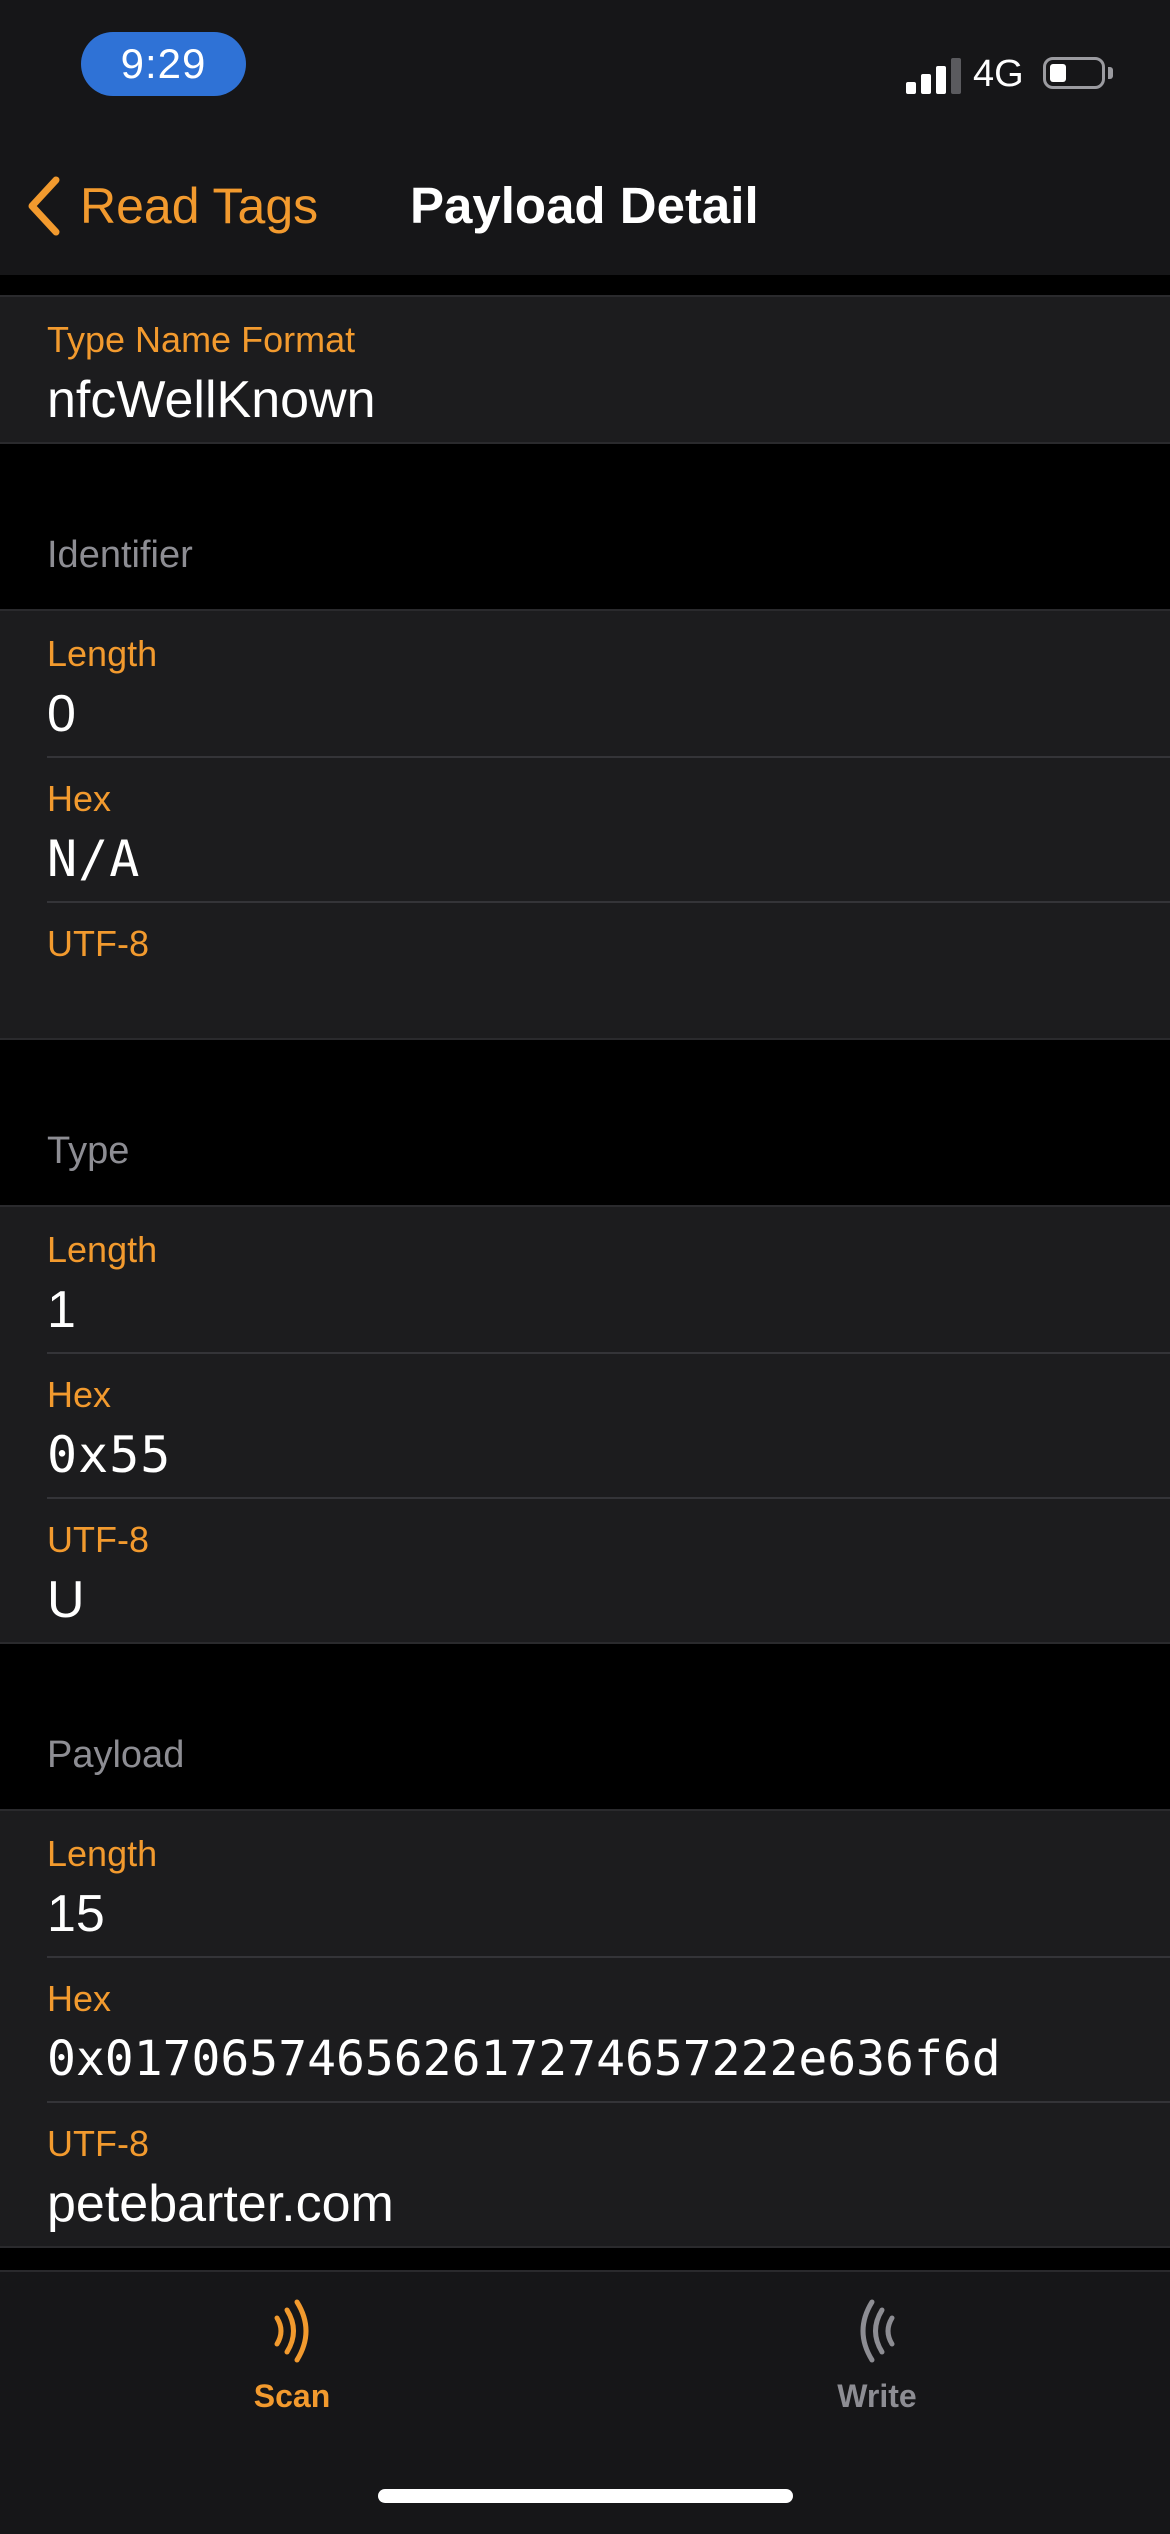 This screenshot has height=2534, width=1170. I want to click on payload-header-label: Payload, so click(116, 1755).